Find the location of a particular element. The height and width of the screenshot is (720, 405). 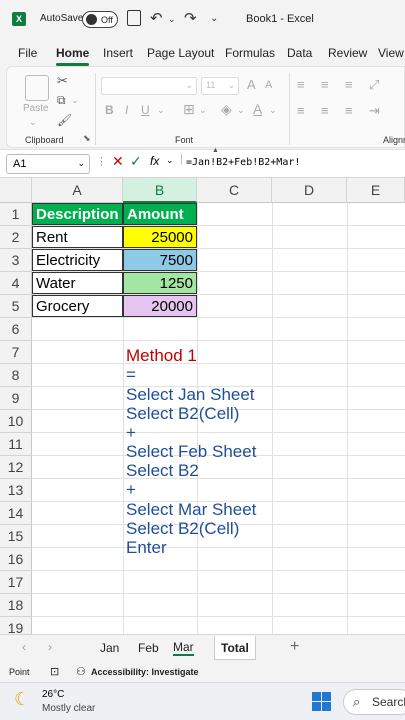

font-color-dropdown-icon: ⌄ is located at coordinates (273, 110).